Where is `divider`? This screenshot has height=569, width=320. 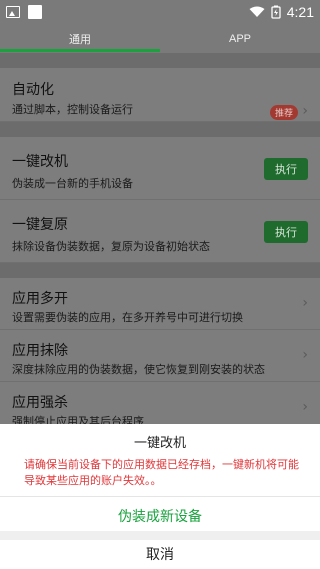
divider is located at coordinates (160, 496).